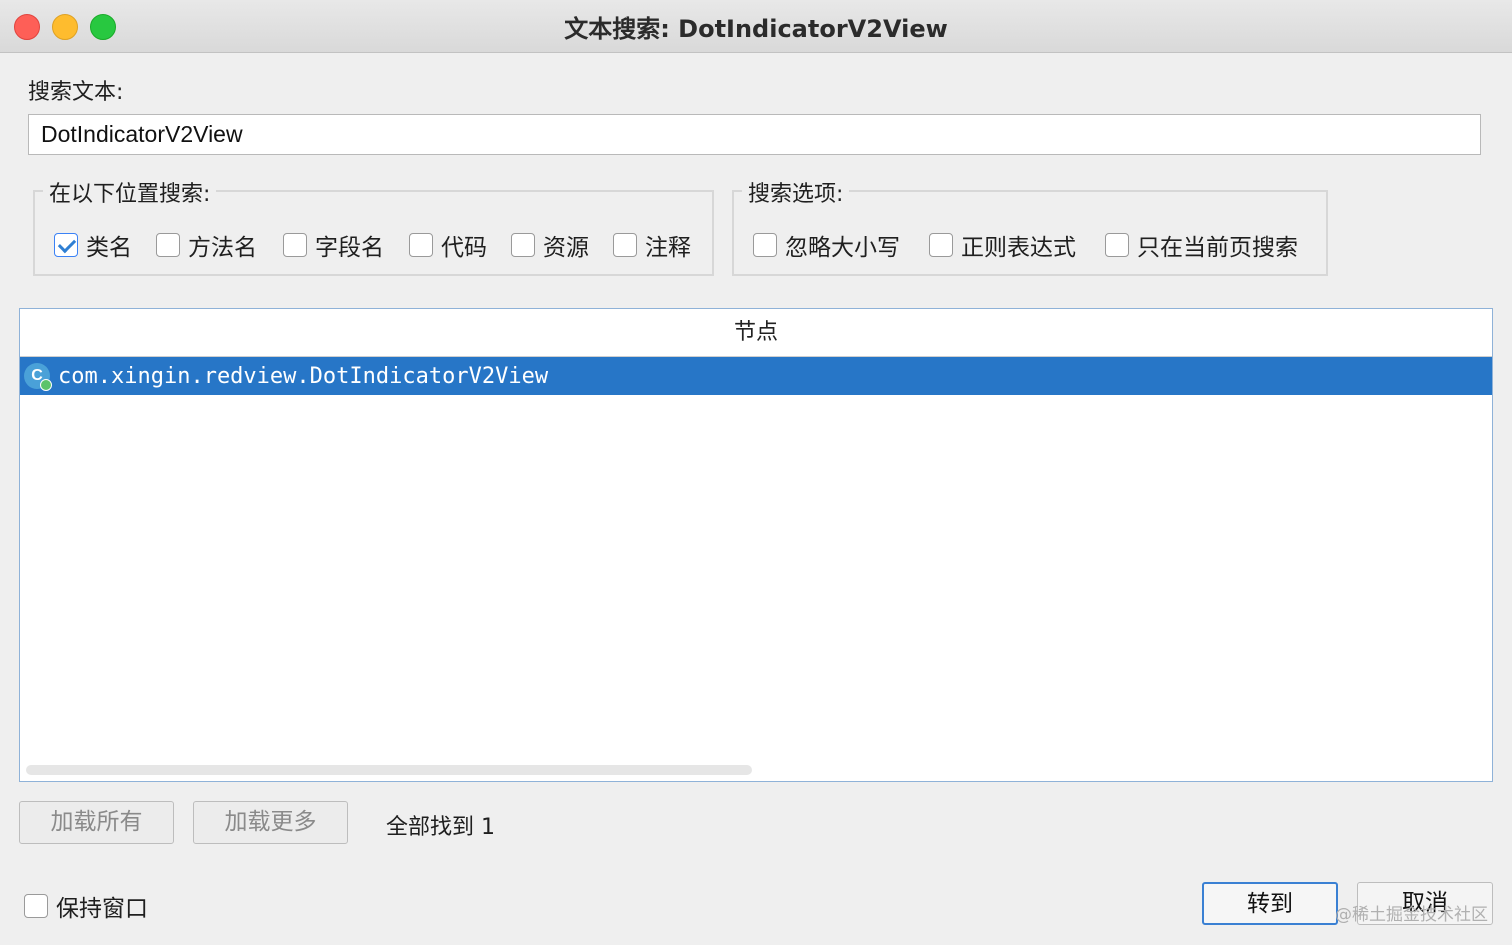 This screenshot has width=1512, height=945. I want to click on option-resources: 资源, so click(550, 245).